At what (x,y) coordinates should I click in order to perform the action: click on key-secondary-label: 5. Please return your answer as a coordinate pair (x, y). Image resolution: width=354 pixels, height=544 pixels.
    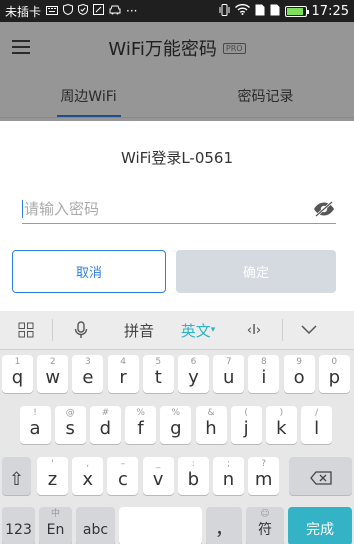
    Looking at the image, I should click on (158, 362).